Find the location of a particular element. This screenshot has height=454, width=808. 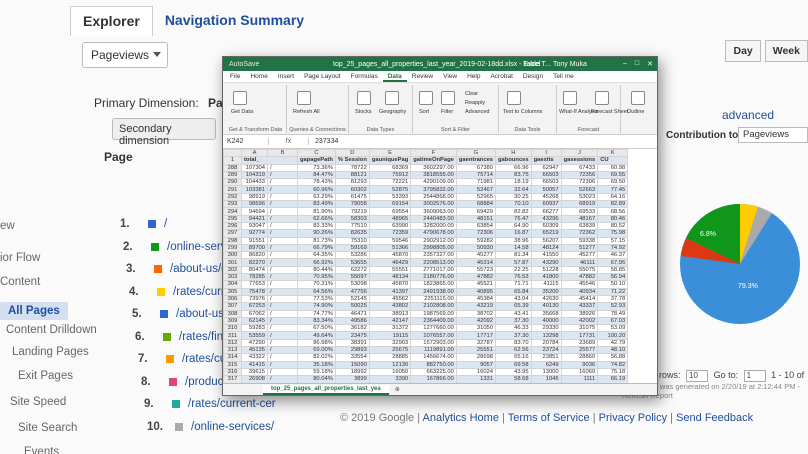

table-cell: 45277 is located at coordinates (476, 255).